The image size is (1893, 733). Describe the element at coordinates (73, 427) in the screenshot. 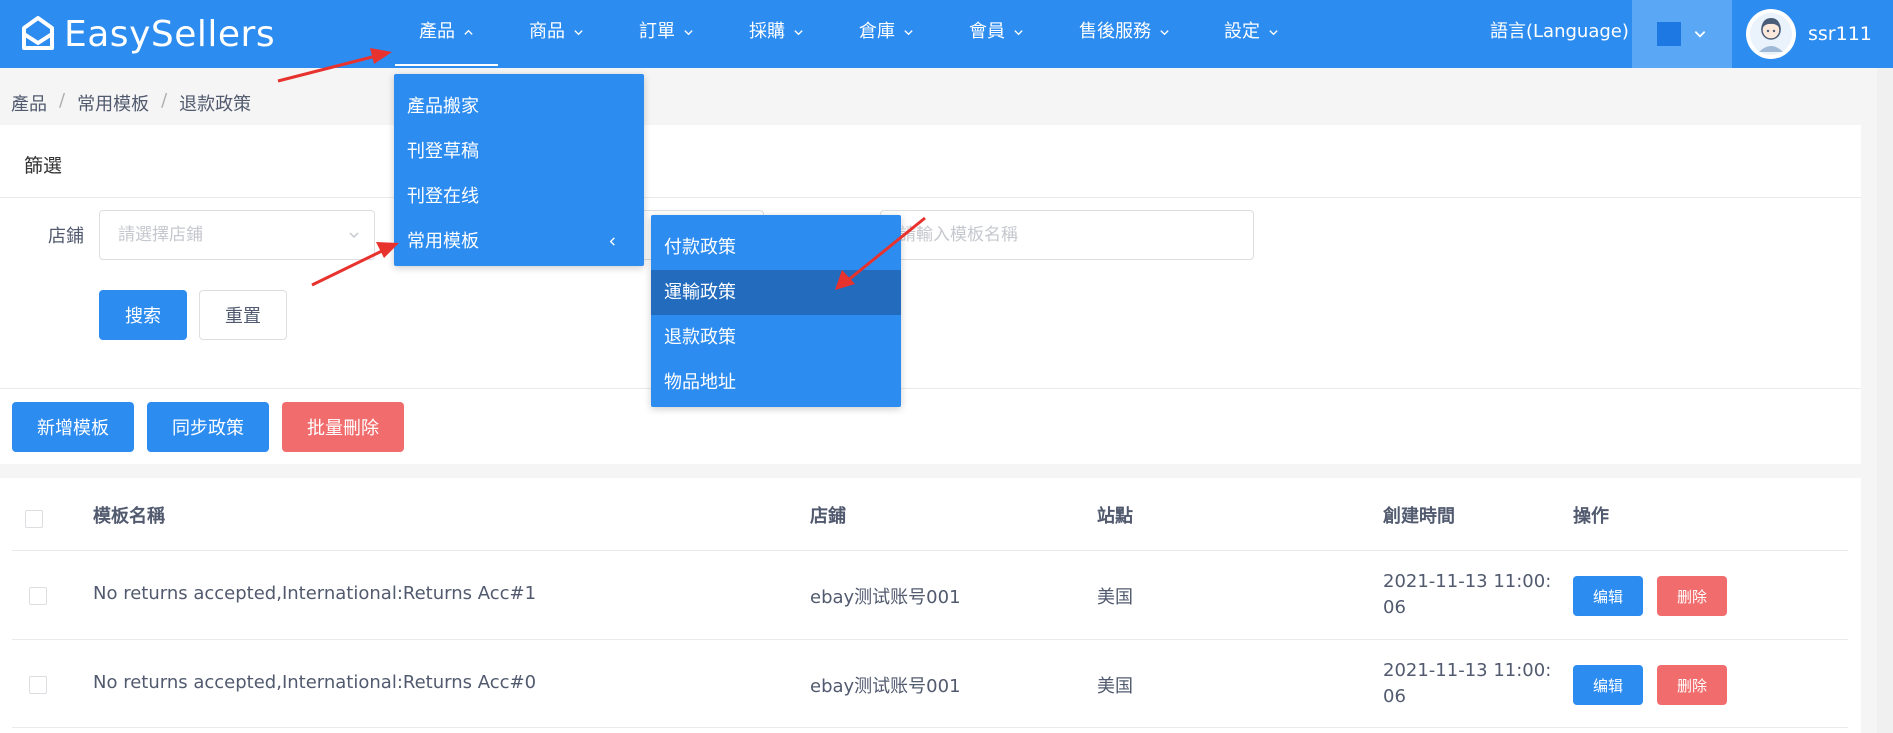

I see `add-template-button: 新增模板` at that location.